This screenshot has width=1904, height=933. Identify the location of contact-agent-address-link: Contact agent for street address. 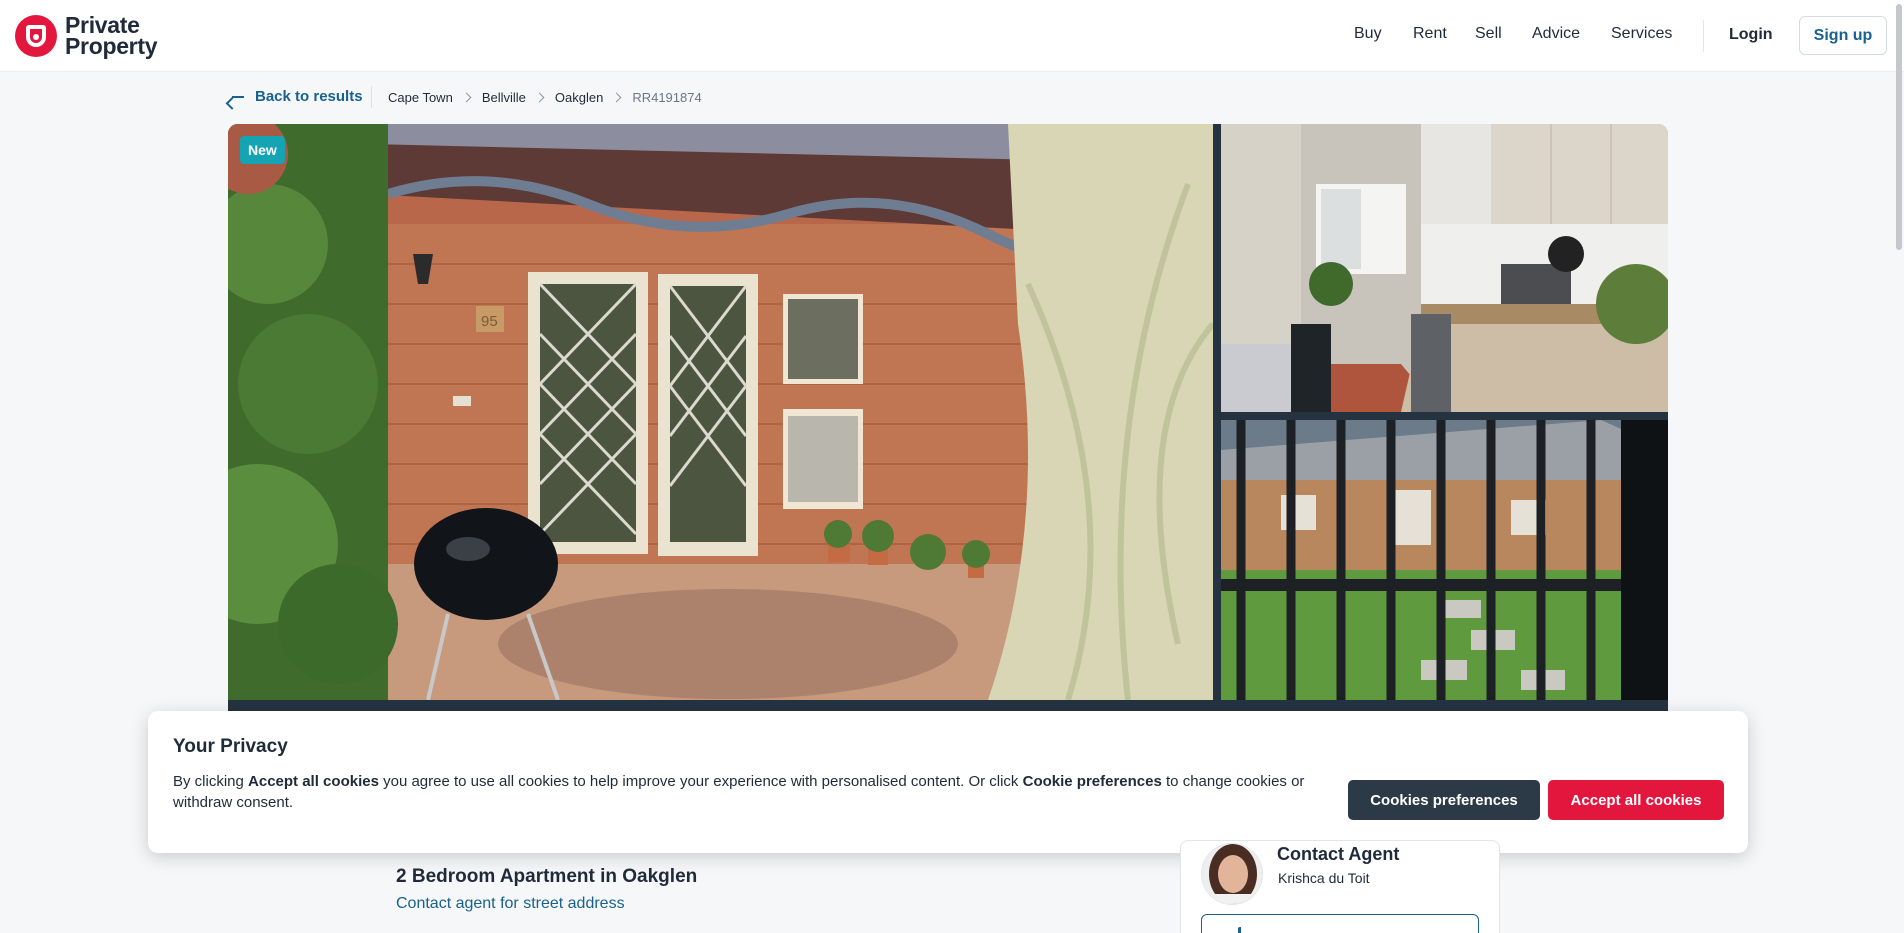
(510, 904).